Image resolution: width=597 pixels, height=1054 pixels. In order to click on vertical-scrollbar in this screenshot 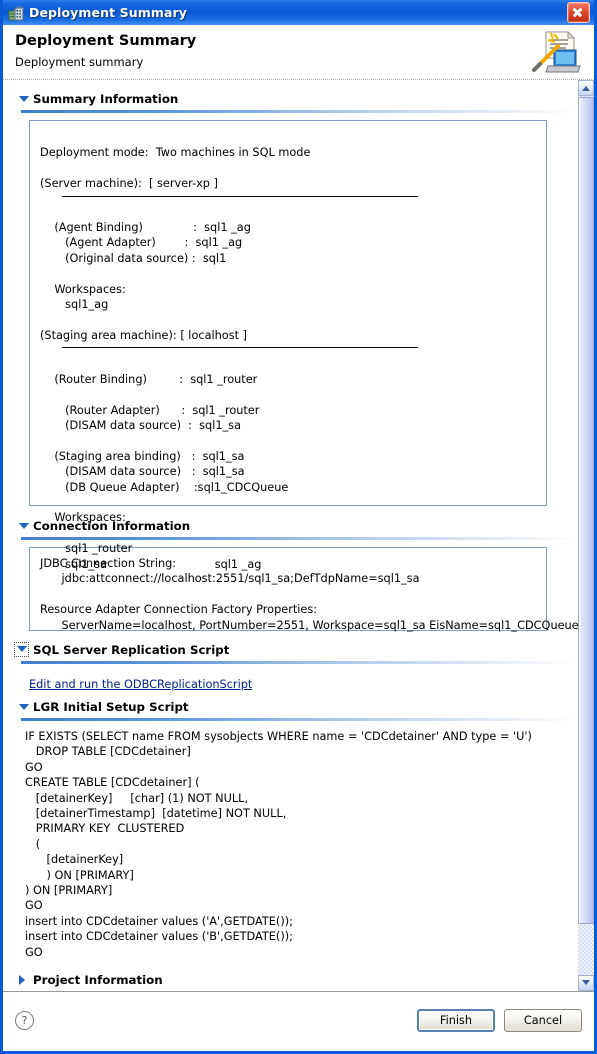, I will do `click(586, 535)`.